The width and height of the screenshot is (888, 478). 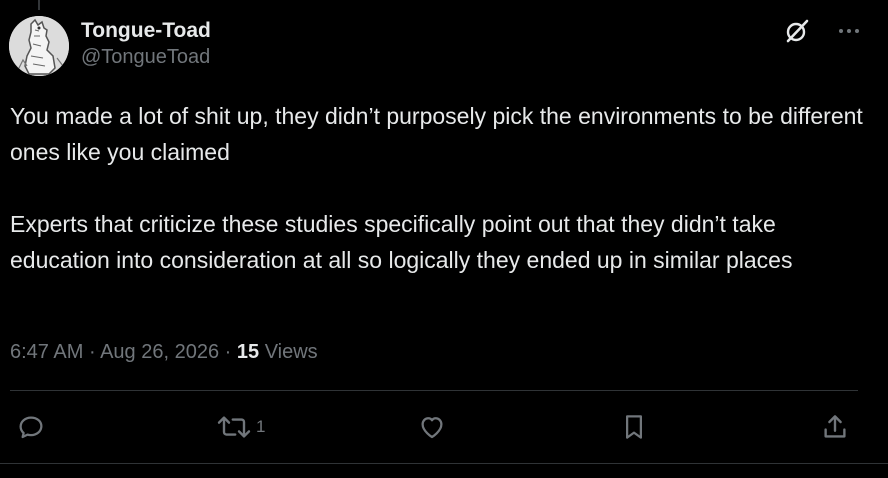 I want to click on tweet-metadata: 6:47 AM · Aug 26, 2026 · 15 Views, so click(x=164, y=352).